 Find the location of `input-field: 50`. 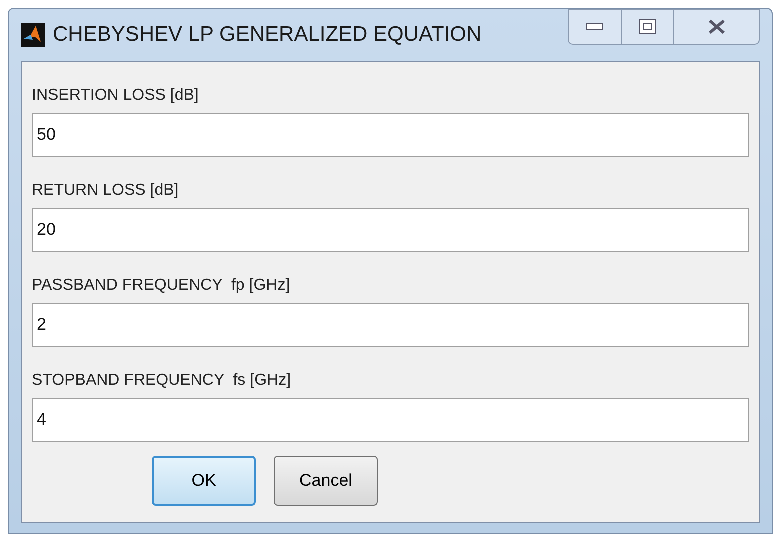

input-field: 50 is located at coordinates (390, 135).